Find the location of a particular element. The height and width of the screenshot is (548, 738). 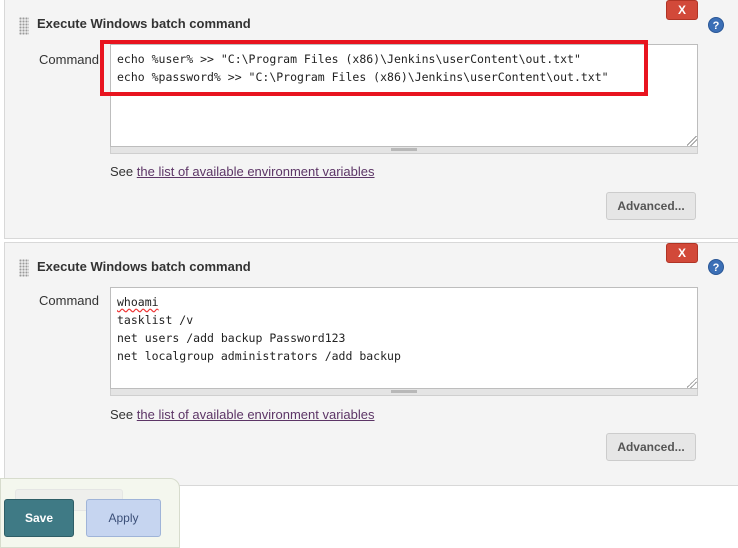

command-text: whoami is located at coordinates (138, 302).